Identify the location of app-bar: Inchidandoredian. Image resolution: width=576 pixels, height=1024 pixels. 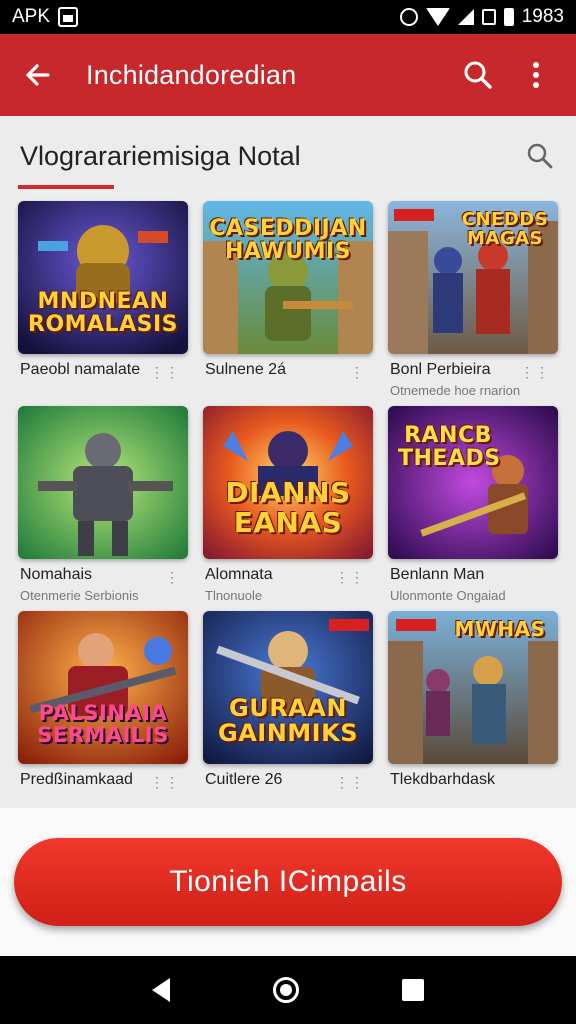
(288, 75).